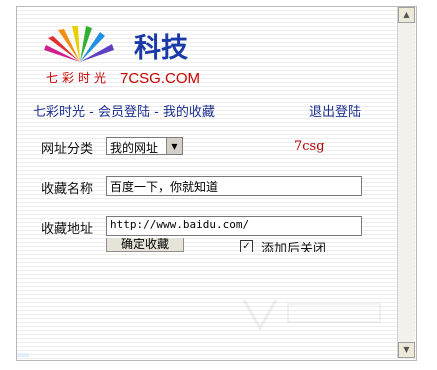  Describe the element at coordinates (67, 229) in the screenshot. I see `url-label: 收藏地址` at that location.